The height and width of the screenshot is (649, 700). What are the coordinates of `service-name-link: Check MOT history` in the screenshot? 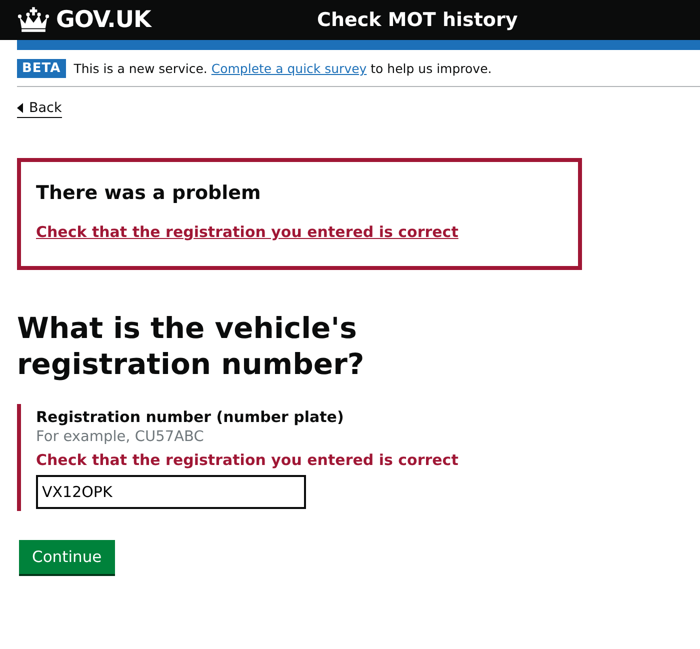 It's located at (417, 20).